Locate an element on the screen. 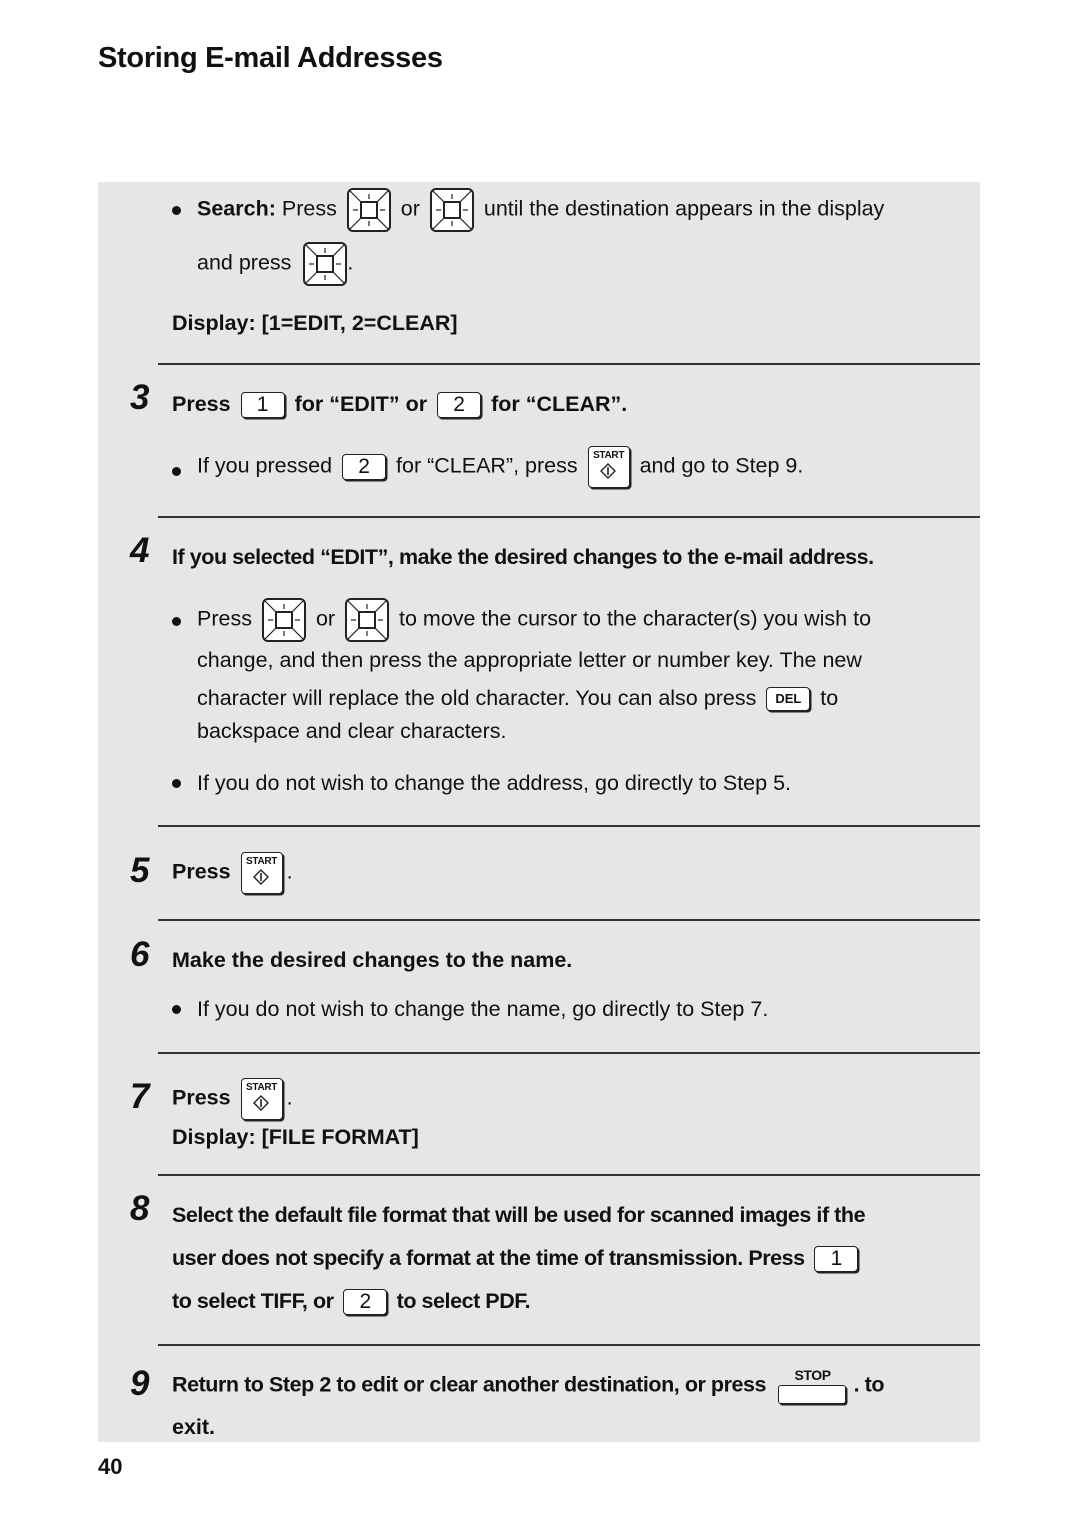  step-9-line-2: exit. is located at coordinates (194, 1427).